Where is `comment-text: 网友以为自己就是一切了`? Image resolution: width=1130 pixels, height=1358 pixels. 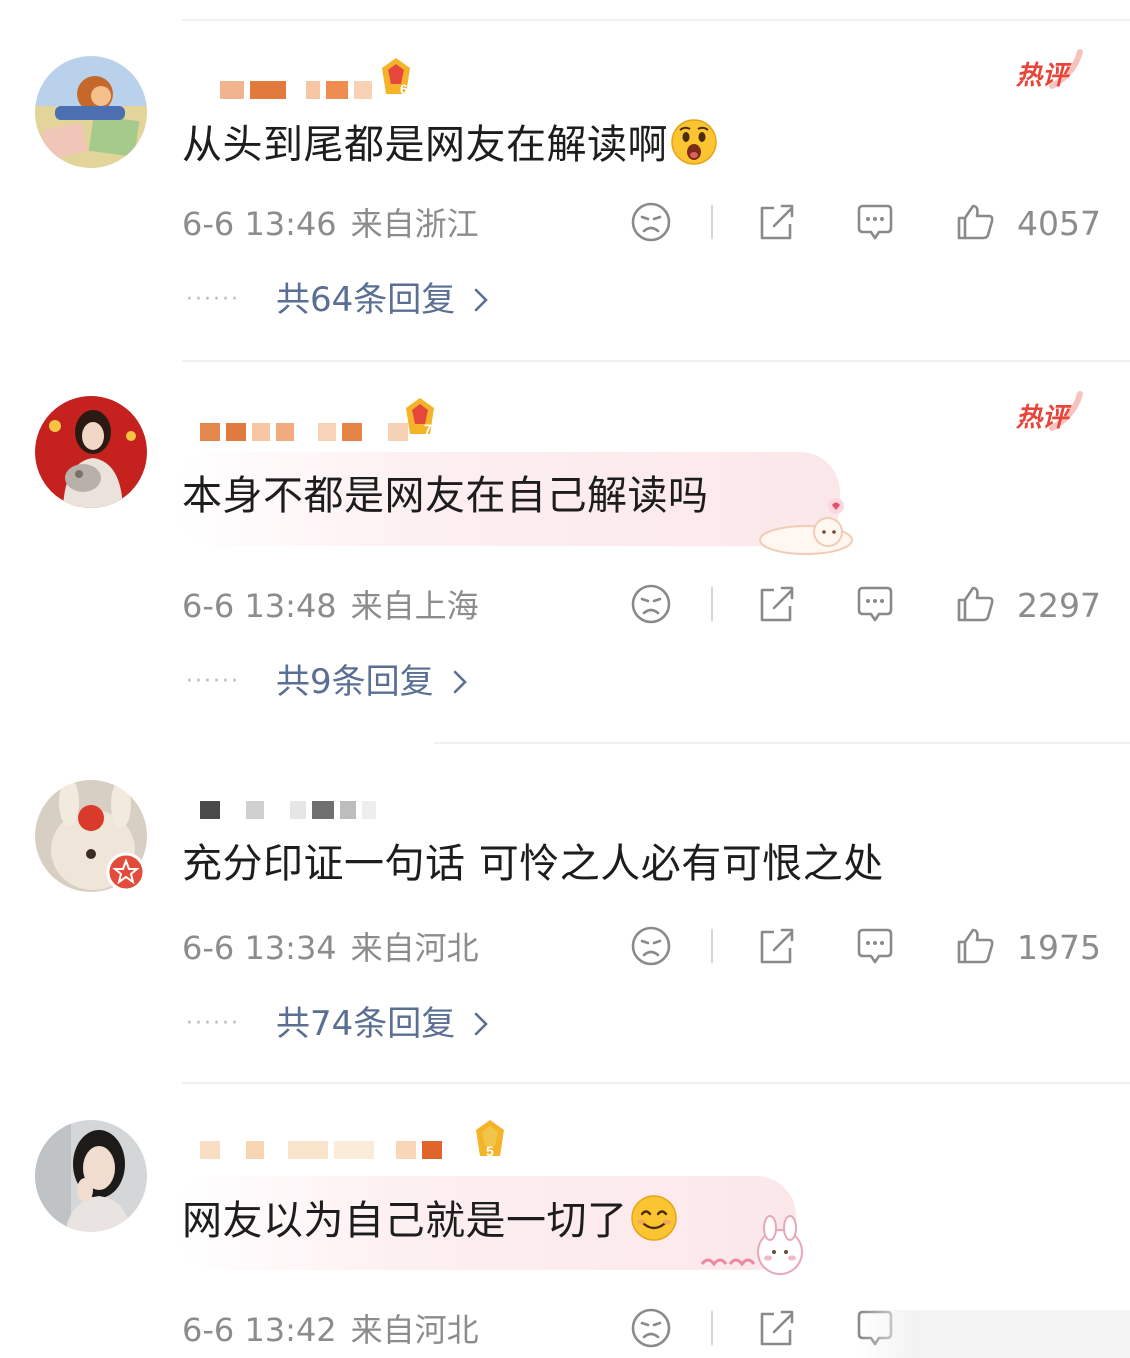 comment-text: 网友以为自己就是一切了 is located at coordinates (430, 1219).